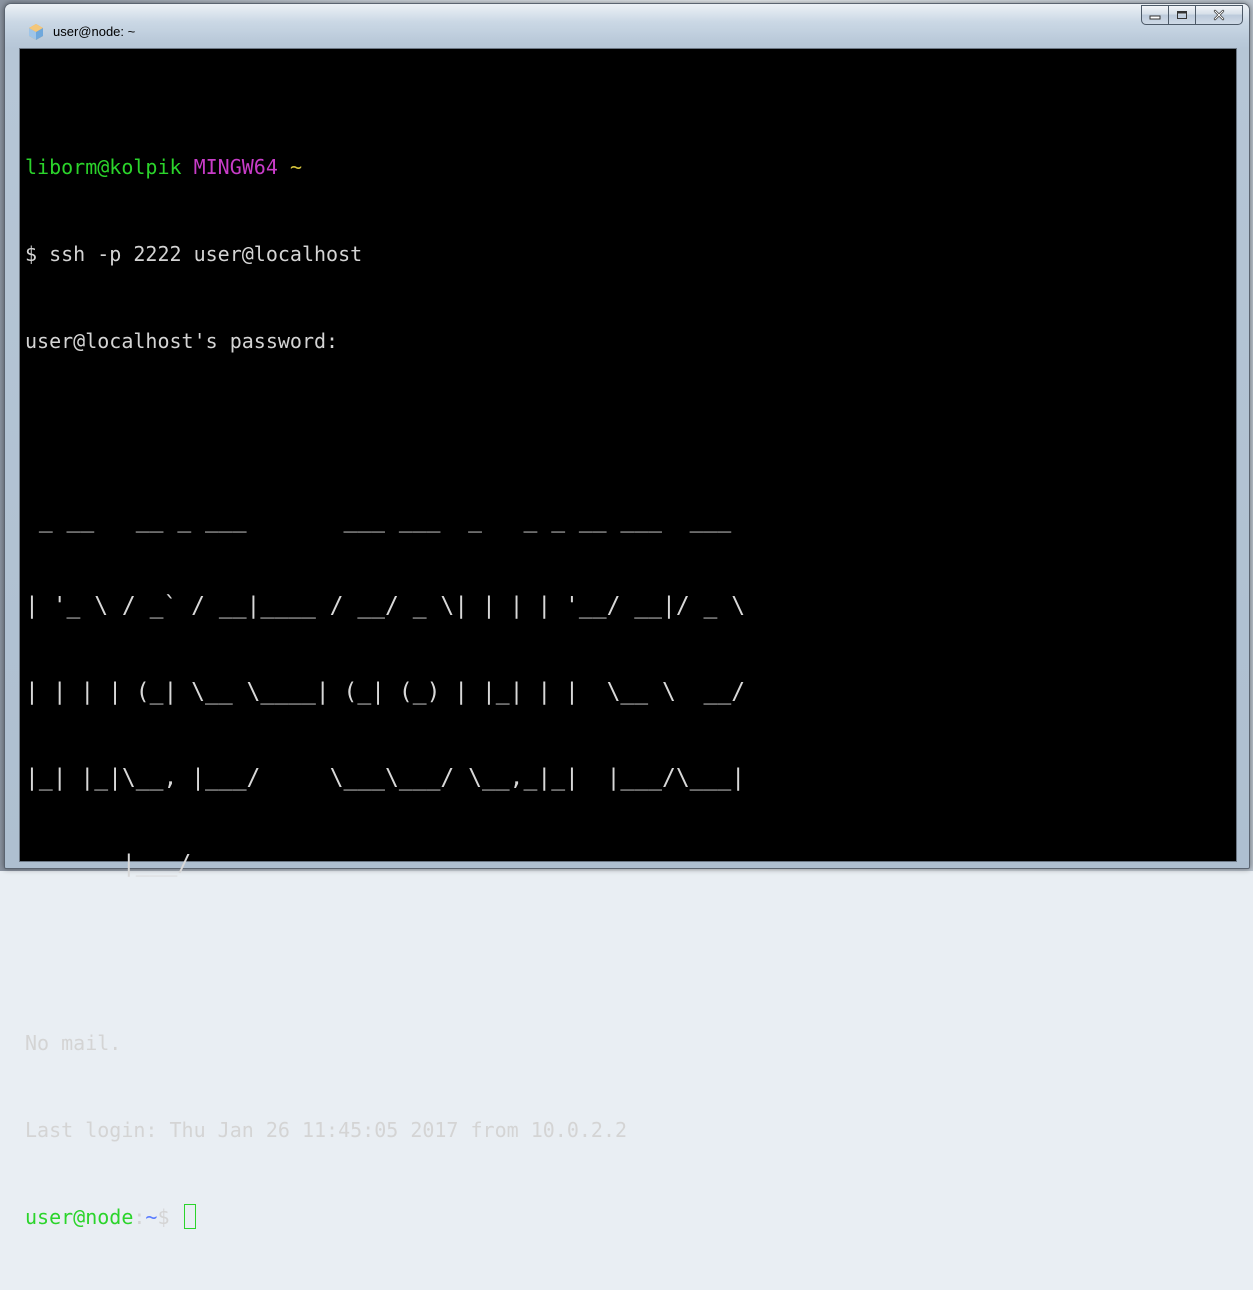 The image size is (1253, 1290). I want to click on prompt-symbol: $, so click(169, 1217).